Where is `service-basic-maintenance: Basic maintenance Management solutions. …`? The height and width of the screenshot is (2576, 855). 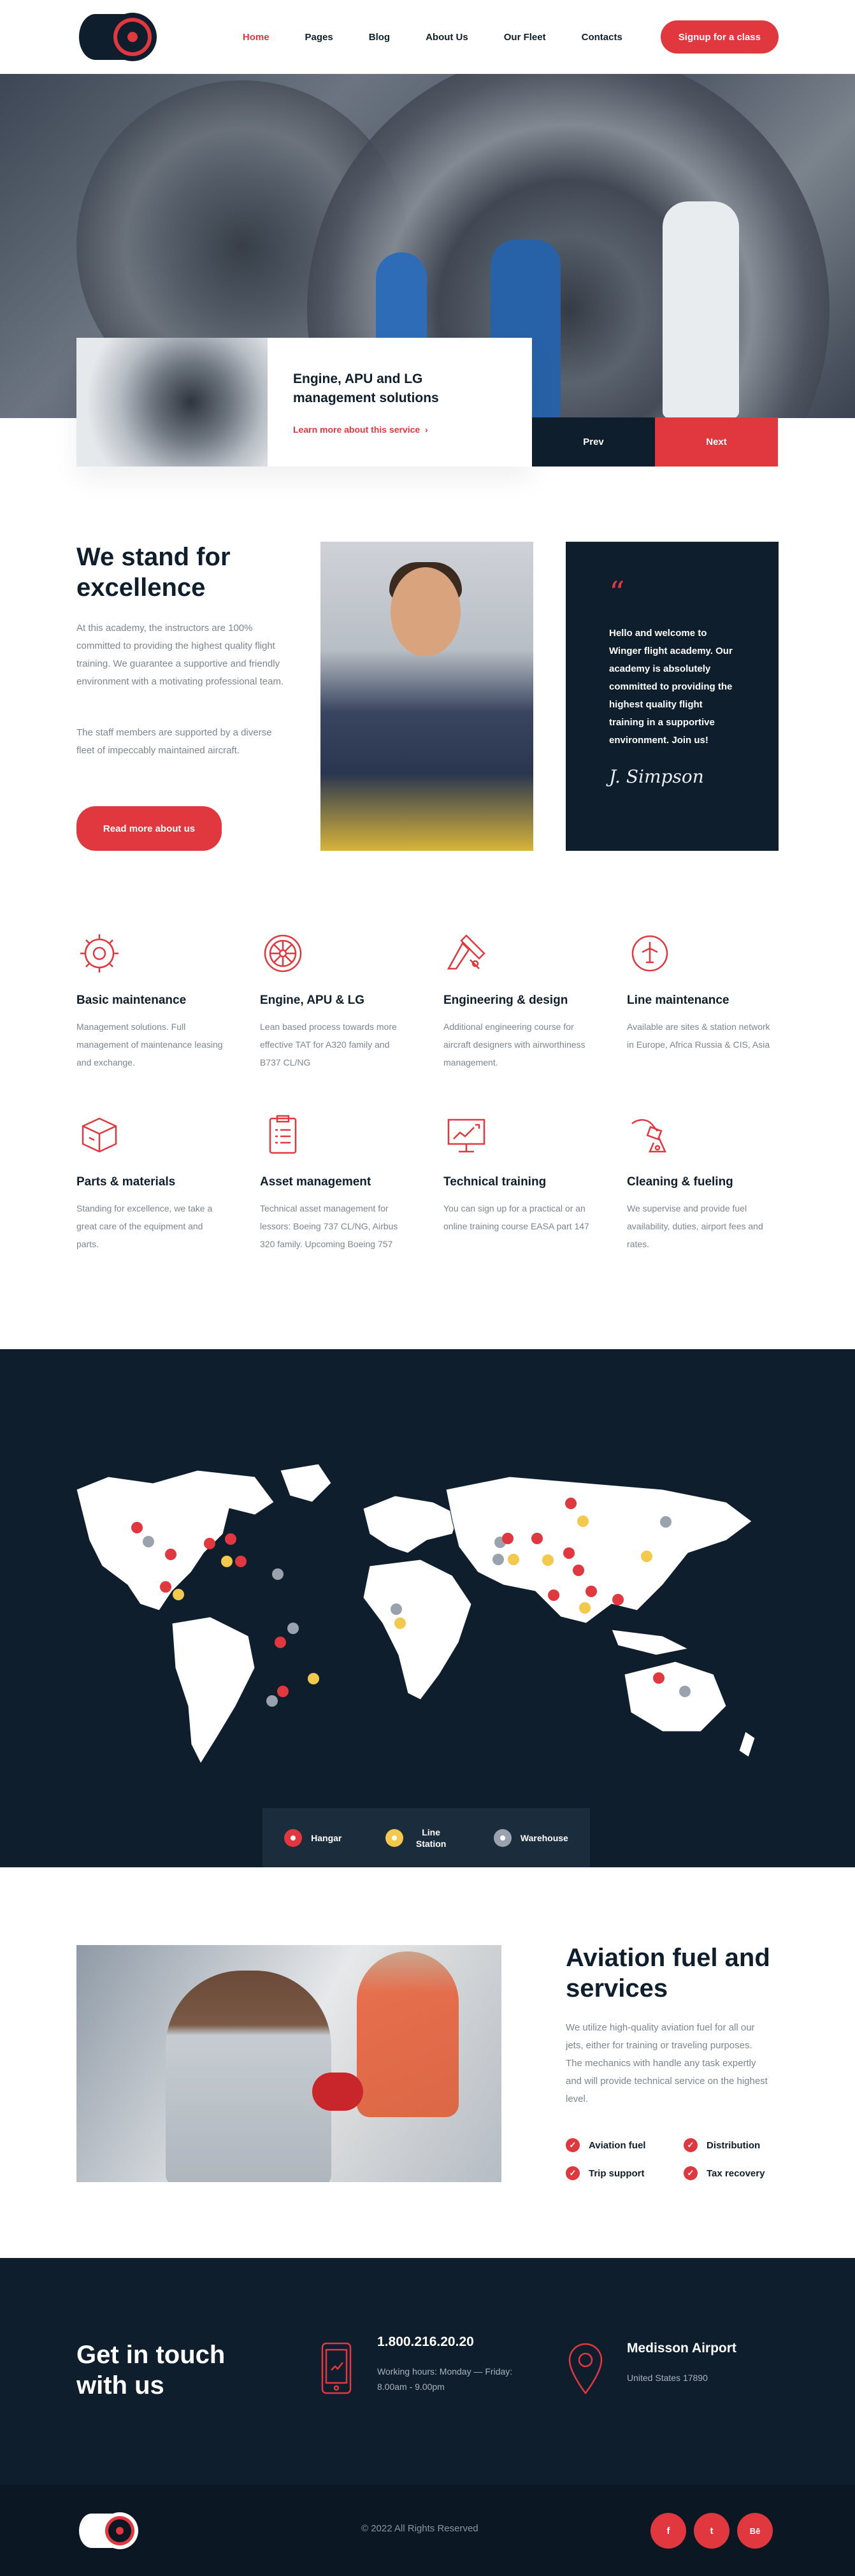 service-basic-maintenance: Basic maintenance Management solutions. … is located at coordinates (149, 1000).